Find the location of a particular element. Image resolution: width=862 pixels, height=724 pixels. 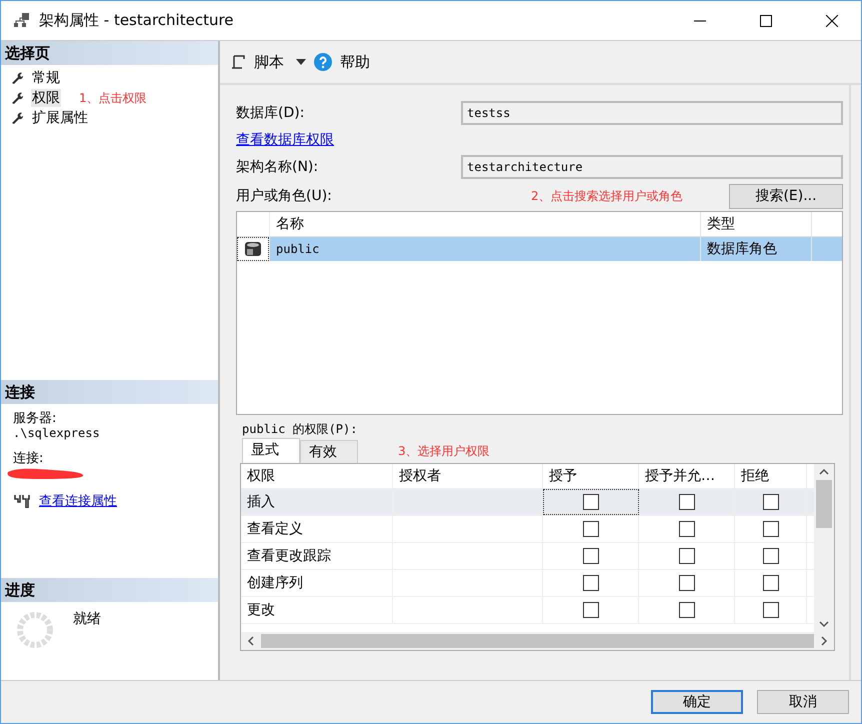

connection-properties-link: 查看连接属性 is located at coordinates (78, 501).